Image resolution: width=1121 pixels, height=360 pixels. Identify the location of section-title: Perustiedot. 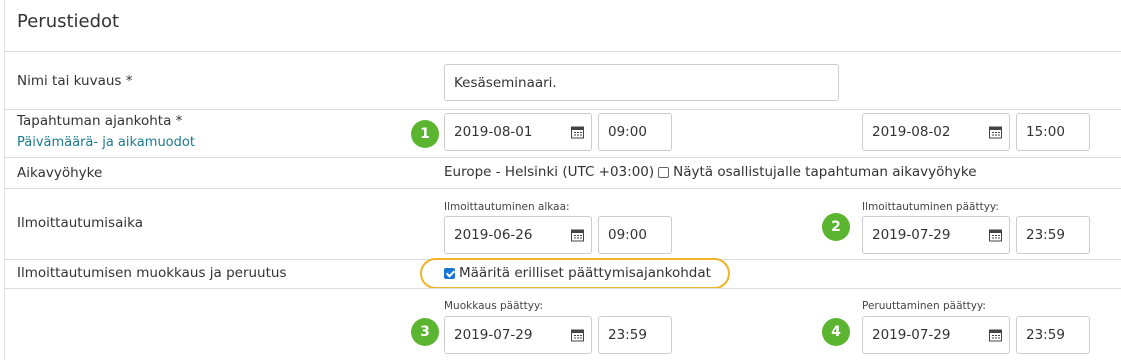
(68, 21).